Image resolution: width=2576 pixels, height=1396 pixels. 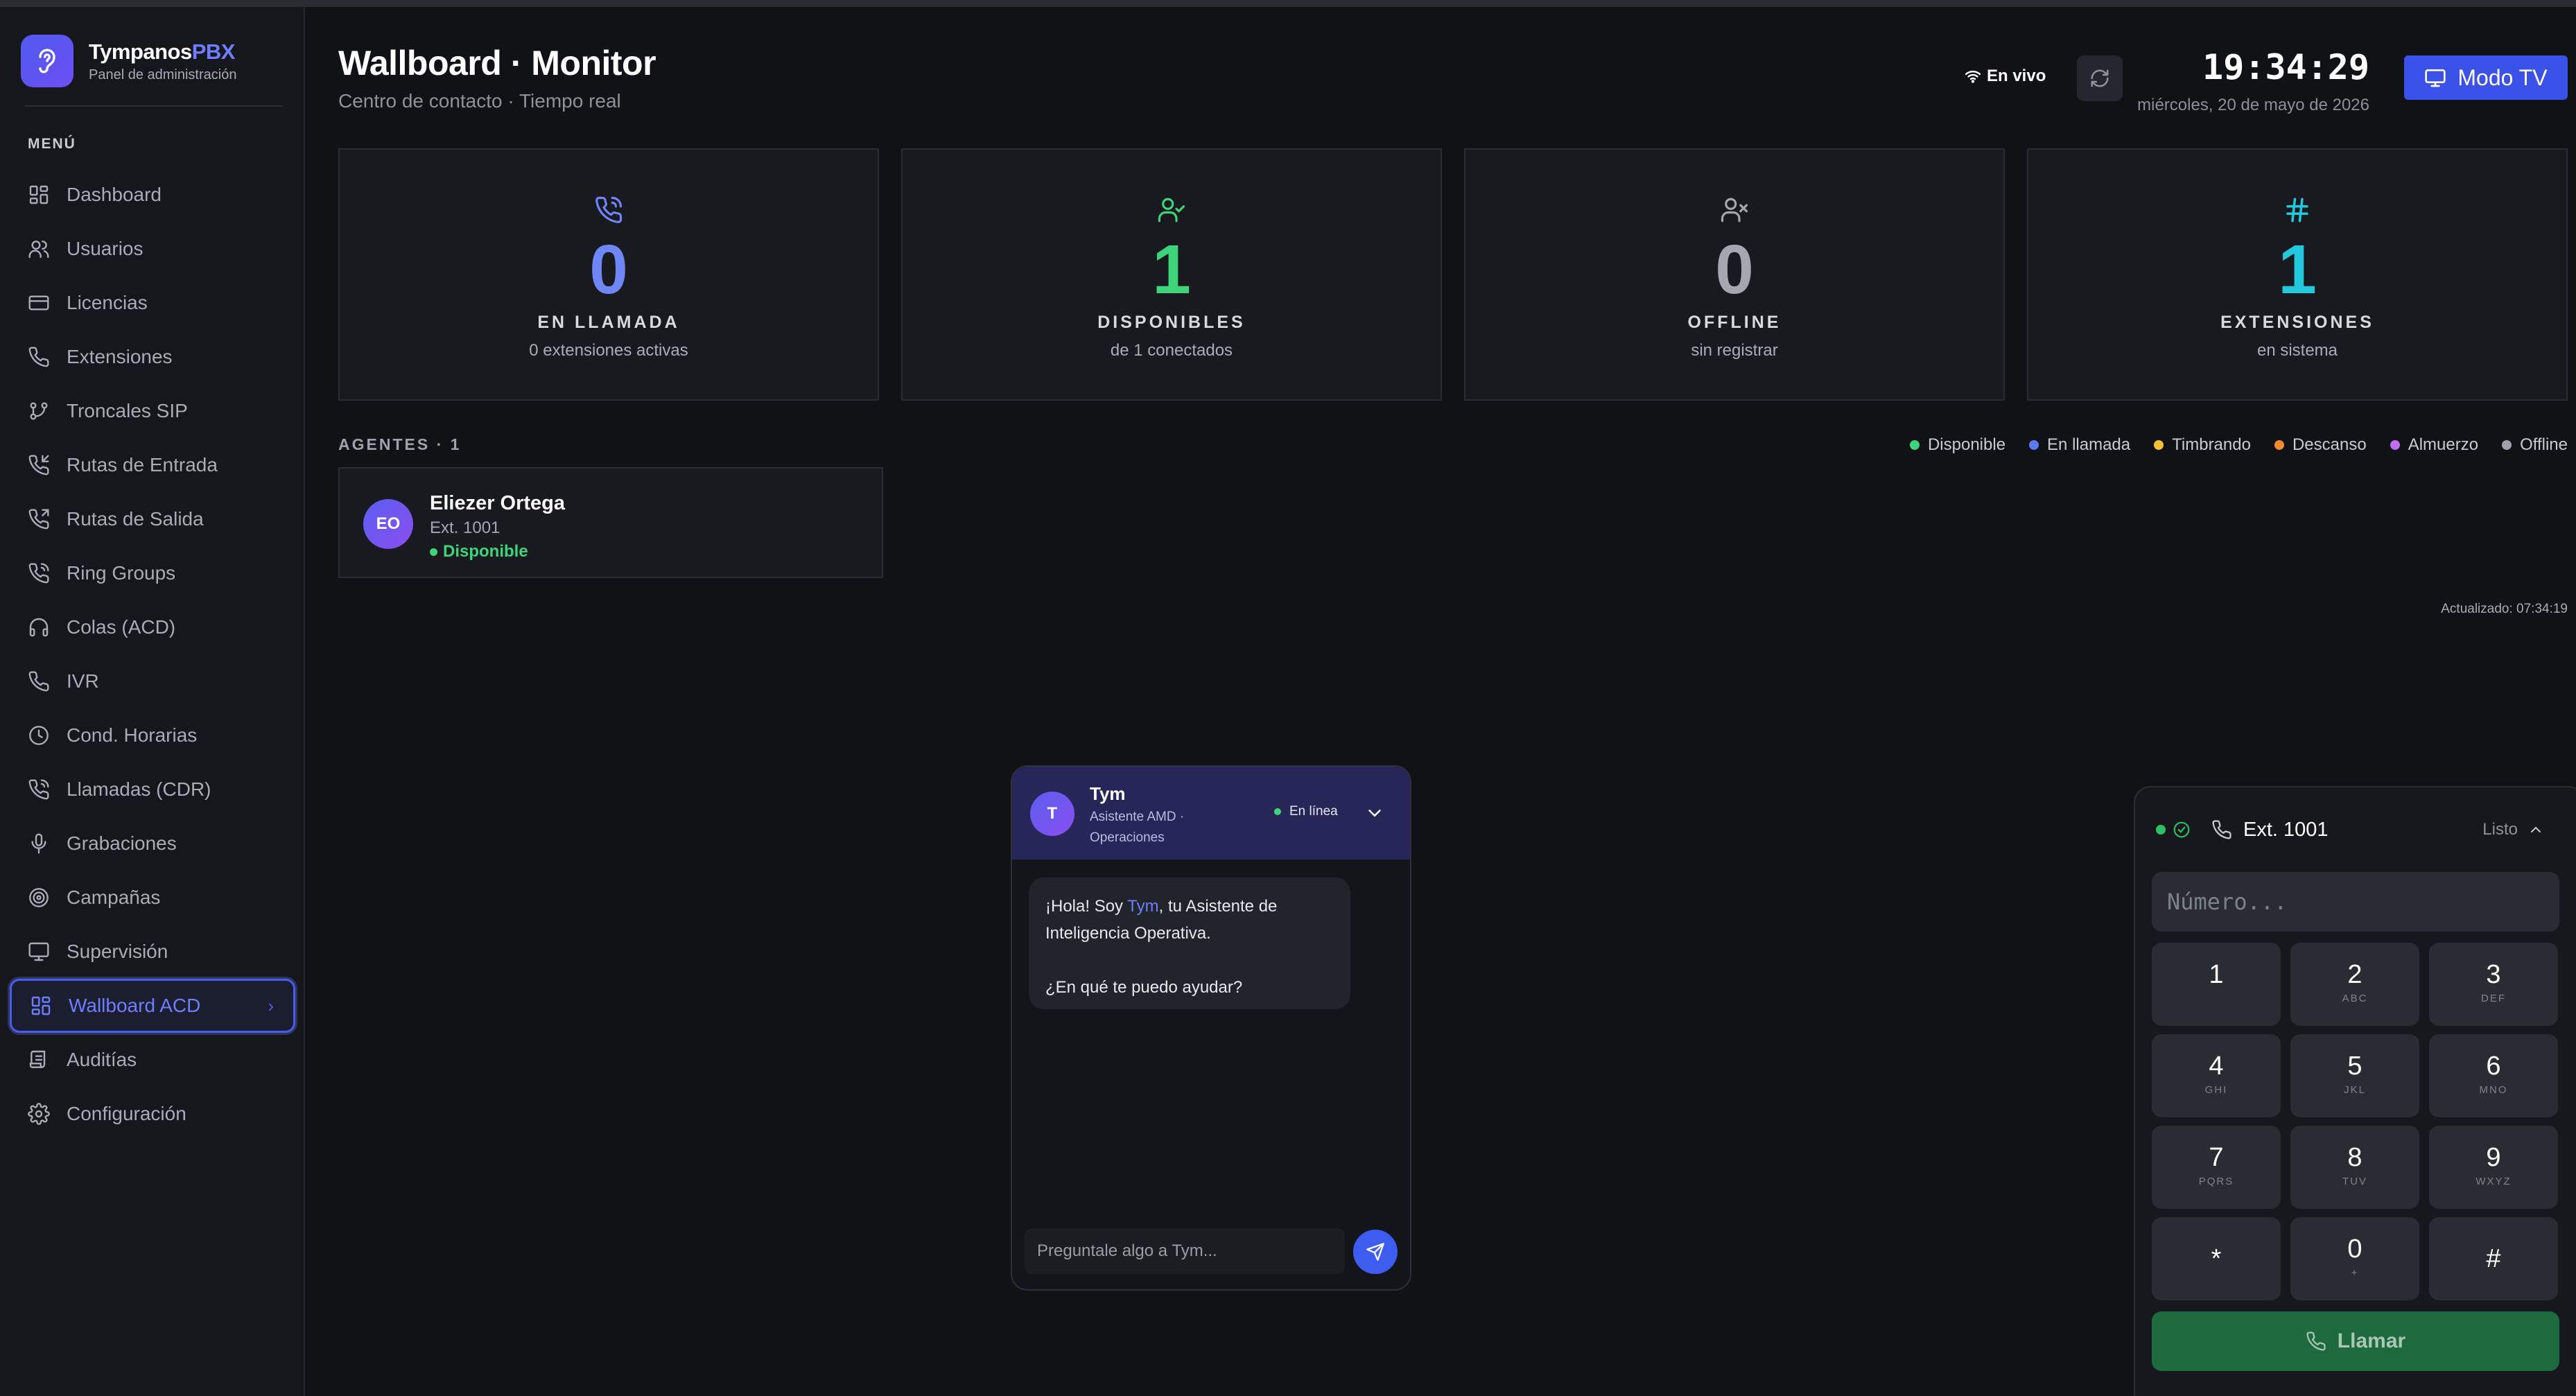 What do you see at coordinates (152, 573) in the screenshot?
I see `sidebar-item-ring-groups: Ring Groups` at bounding box center [152, 573].